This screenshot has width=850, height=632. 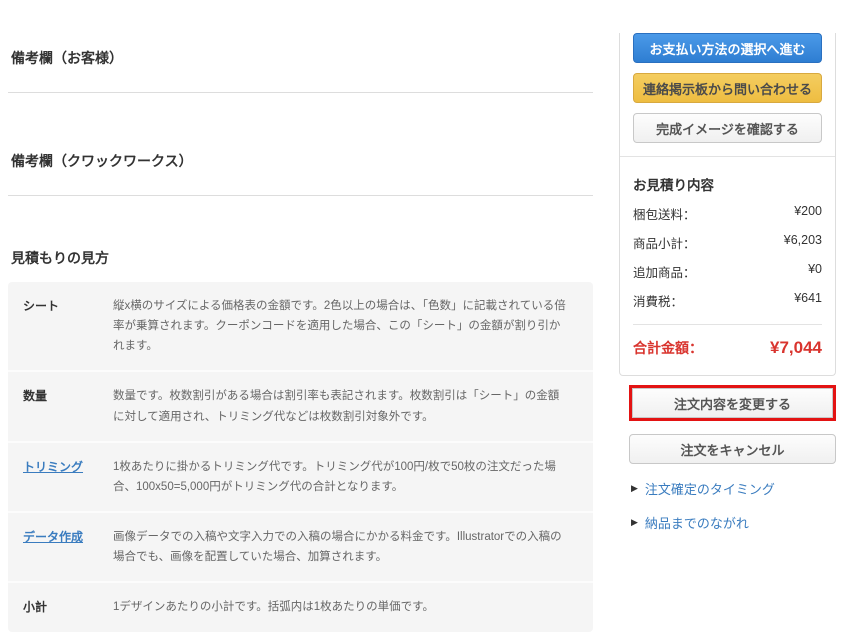 What do you see at coordinates (727, 300) in the screenshot?
I see `estimate-row-tax: 消費税： ¥641` at bounding box center [727, 300].